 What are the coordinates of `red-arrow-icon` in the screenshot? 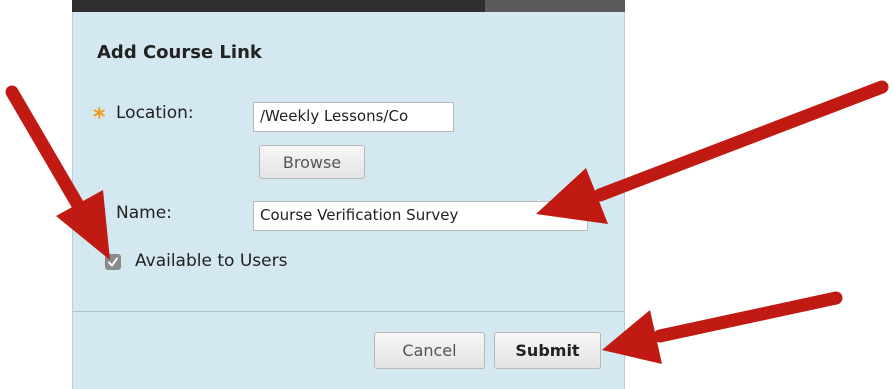 It's located at (722, 327).